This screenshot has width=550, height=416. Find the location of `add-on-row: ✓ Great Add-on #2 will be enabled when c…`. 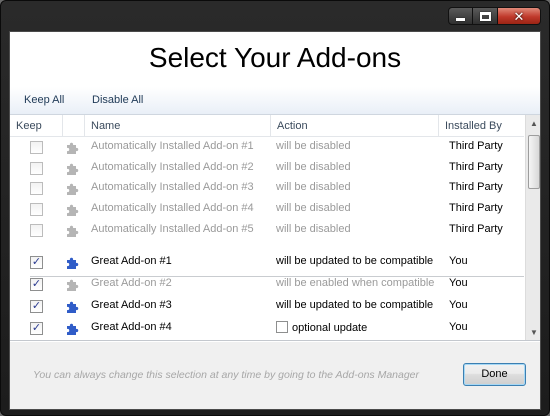

add-on-row: ✓ Great Add-on #2 will be enabled when c… is located at coordinates (267, 284).